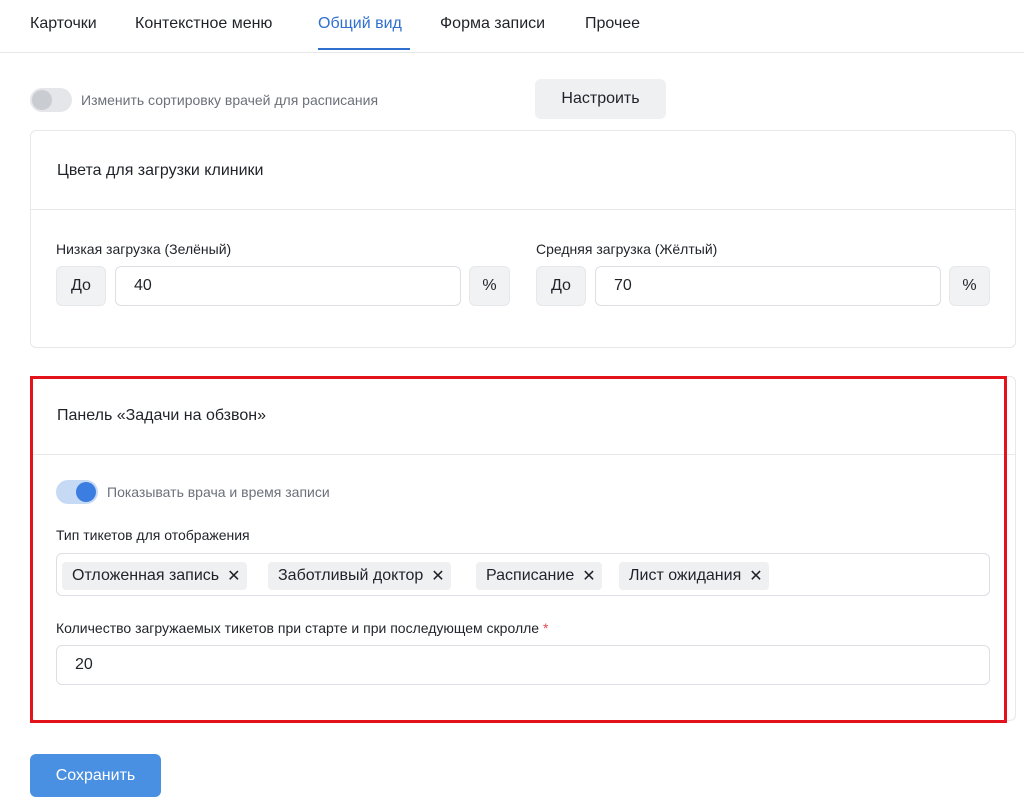 The height and width of the screenshot is (810, 1024). I want to click on low-load-suffix: %, so click(489, 286).